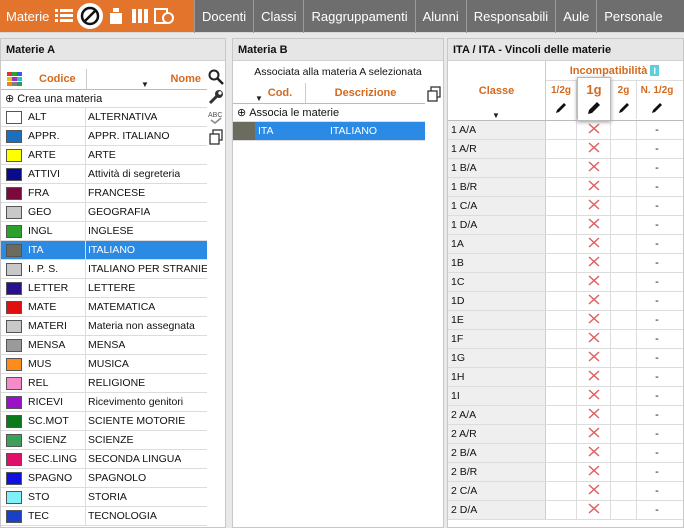 The height and width of the screenshot is (528, 684). What do you see at coordinates (565, 225) in the screenshot?
I see `class-row: 1 D/A -` at bounding box center [565, 225].